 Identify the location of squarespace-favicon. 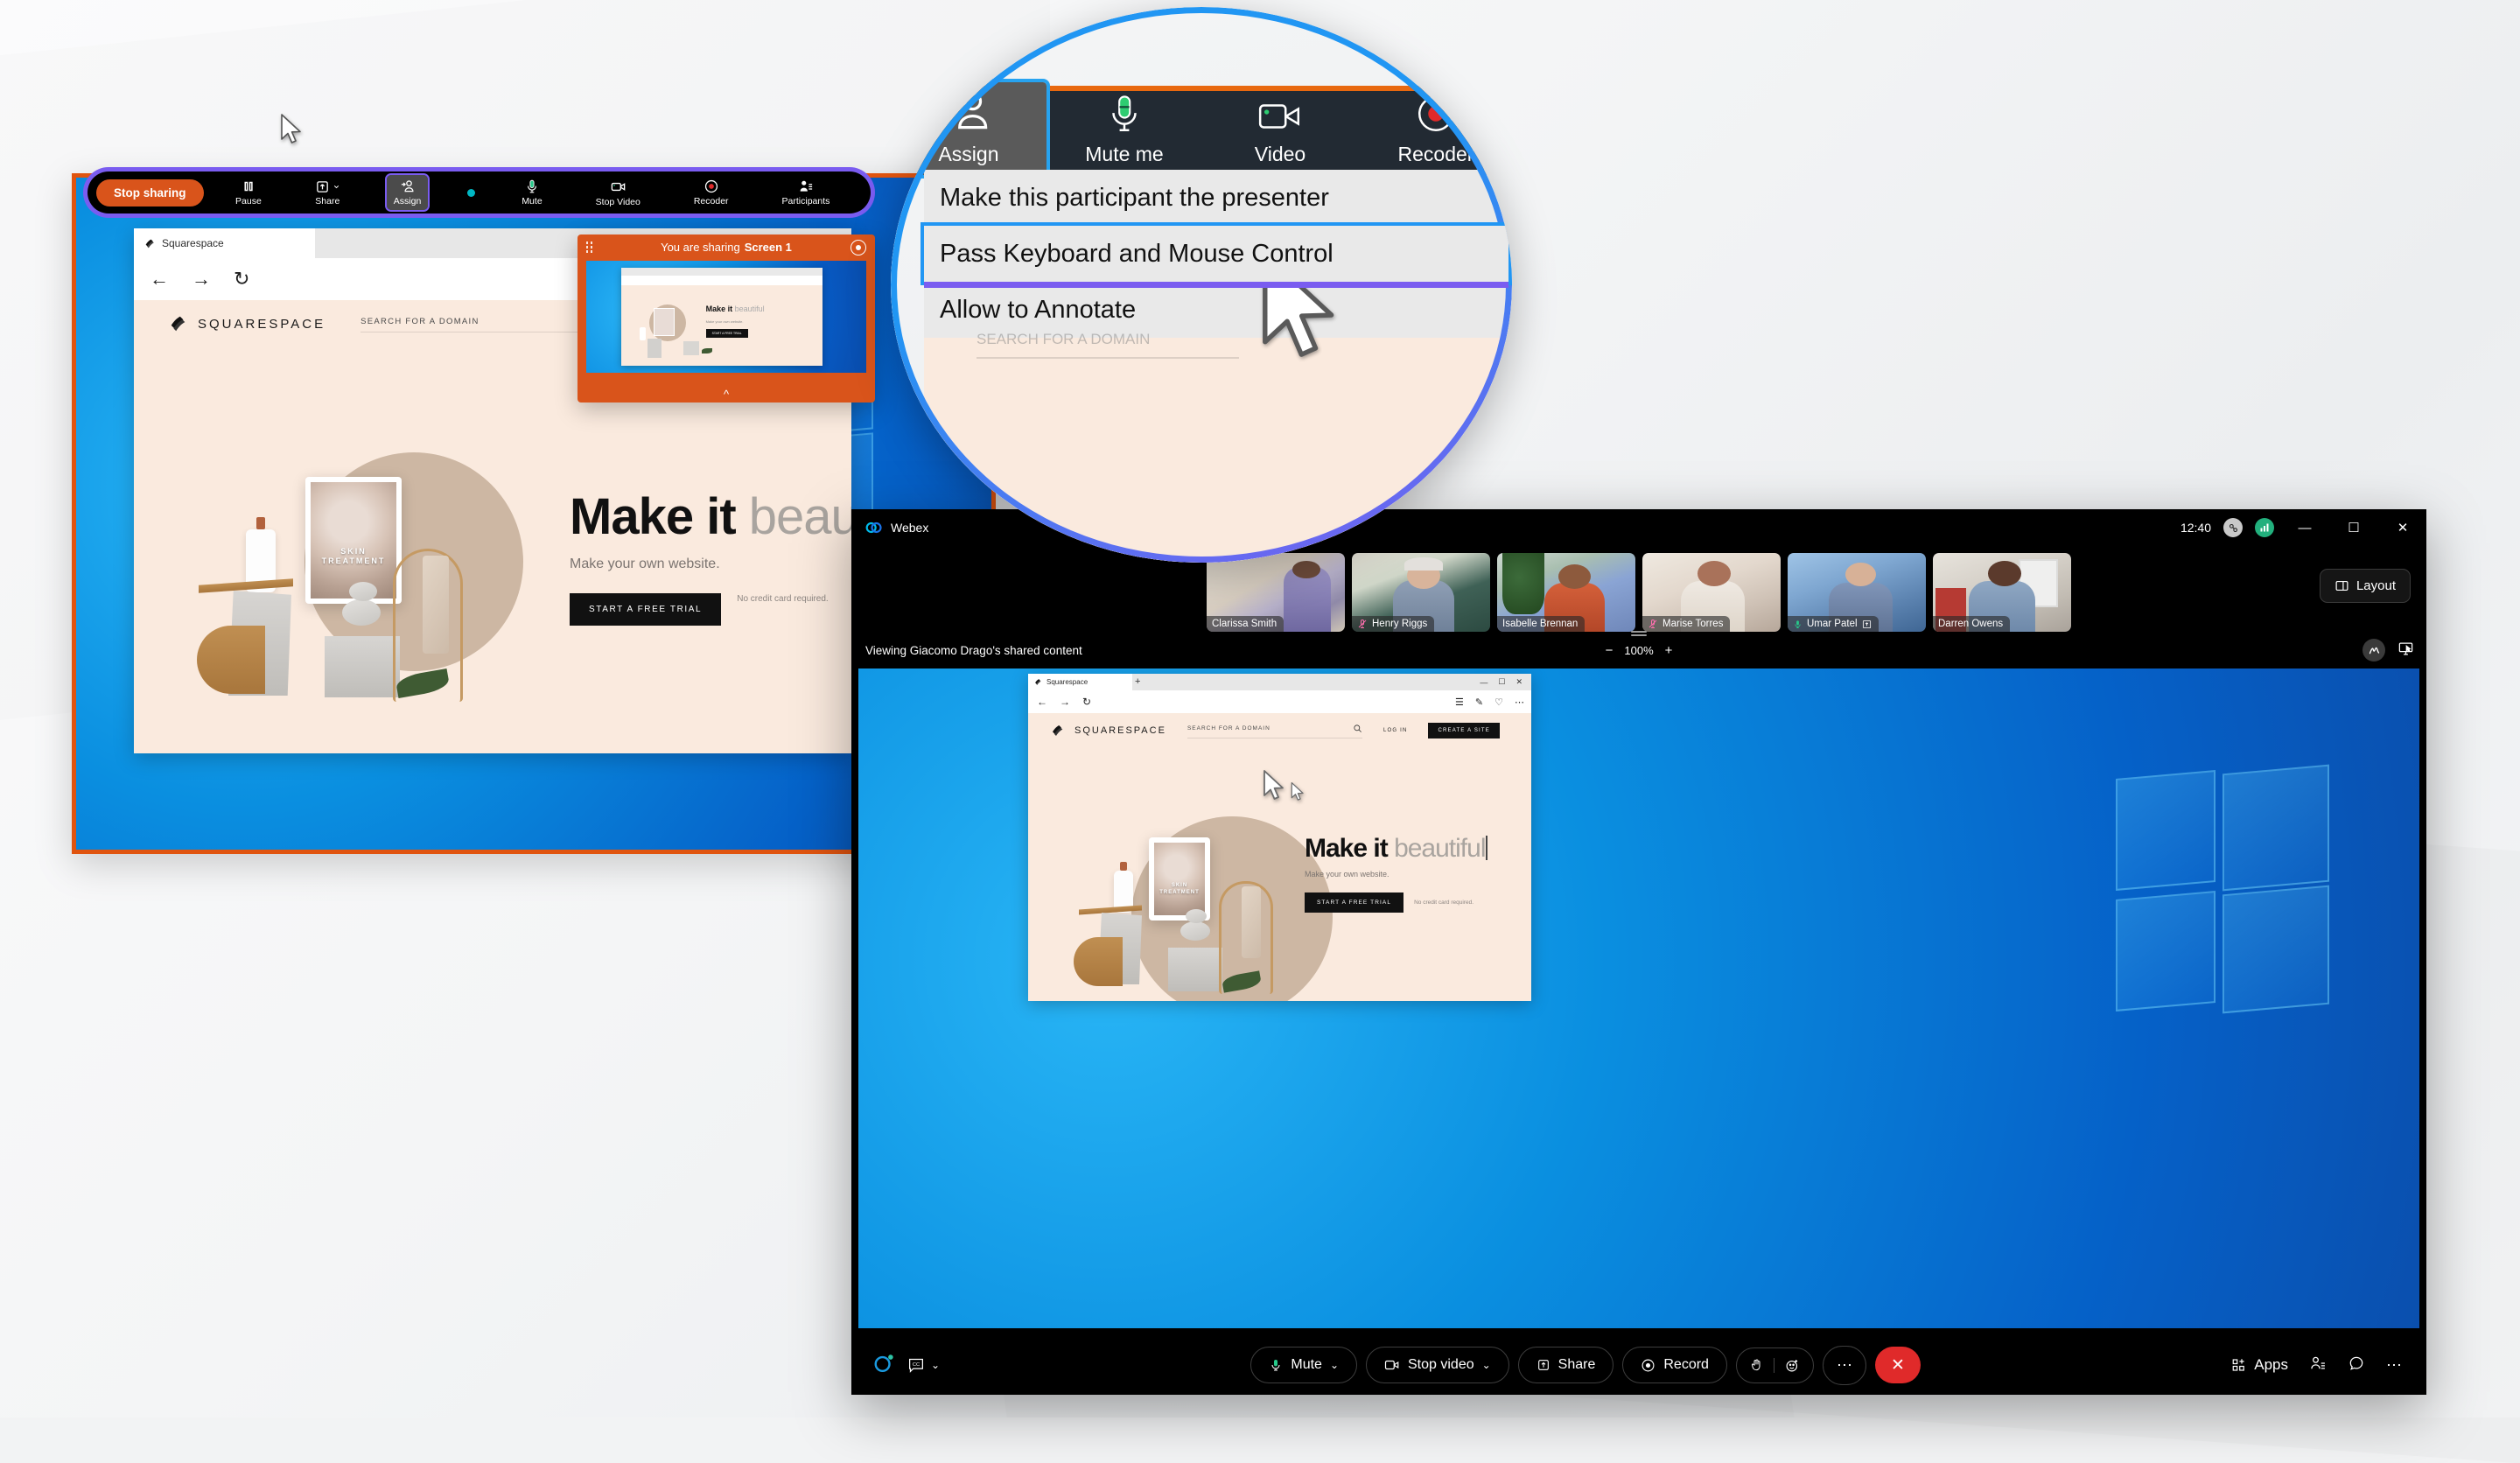
(149, 243).